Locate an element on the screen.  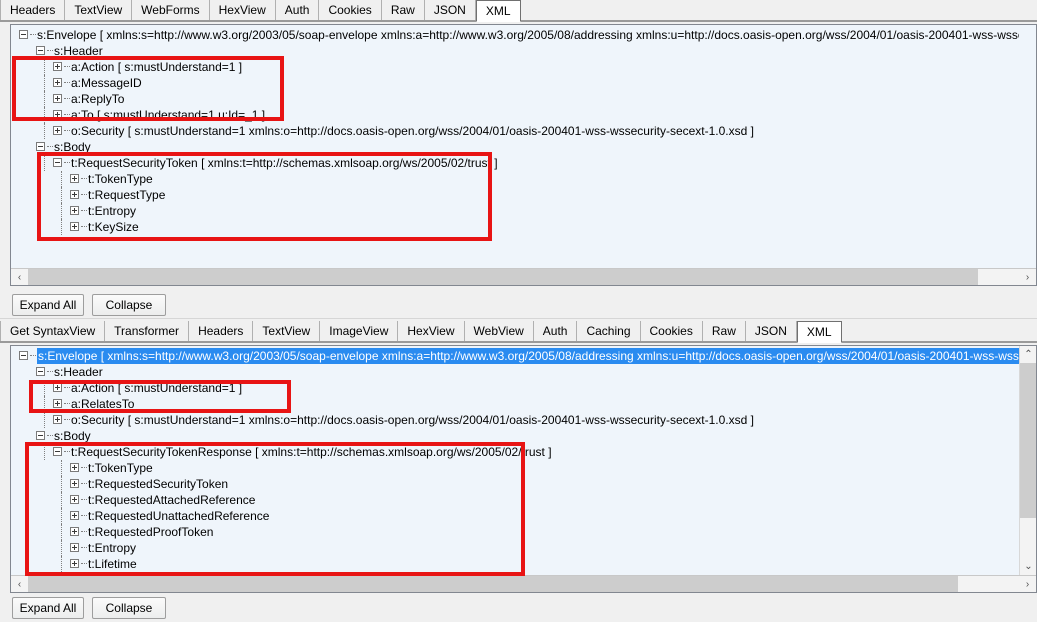
tree-node: t:RequestedAttachedReference is located at coordinates (515, 500).